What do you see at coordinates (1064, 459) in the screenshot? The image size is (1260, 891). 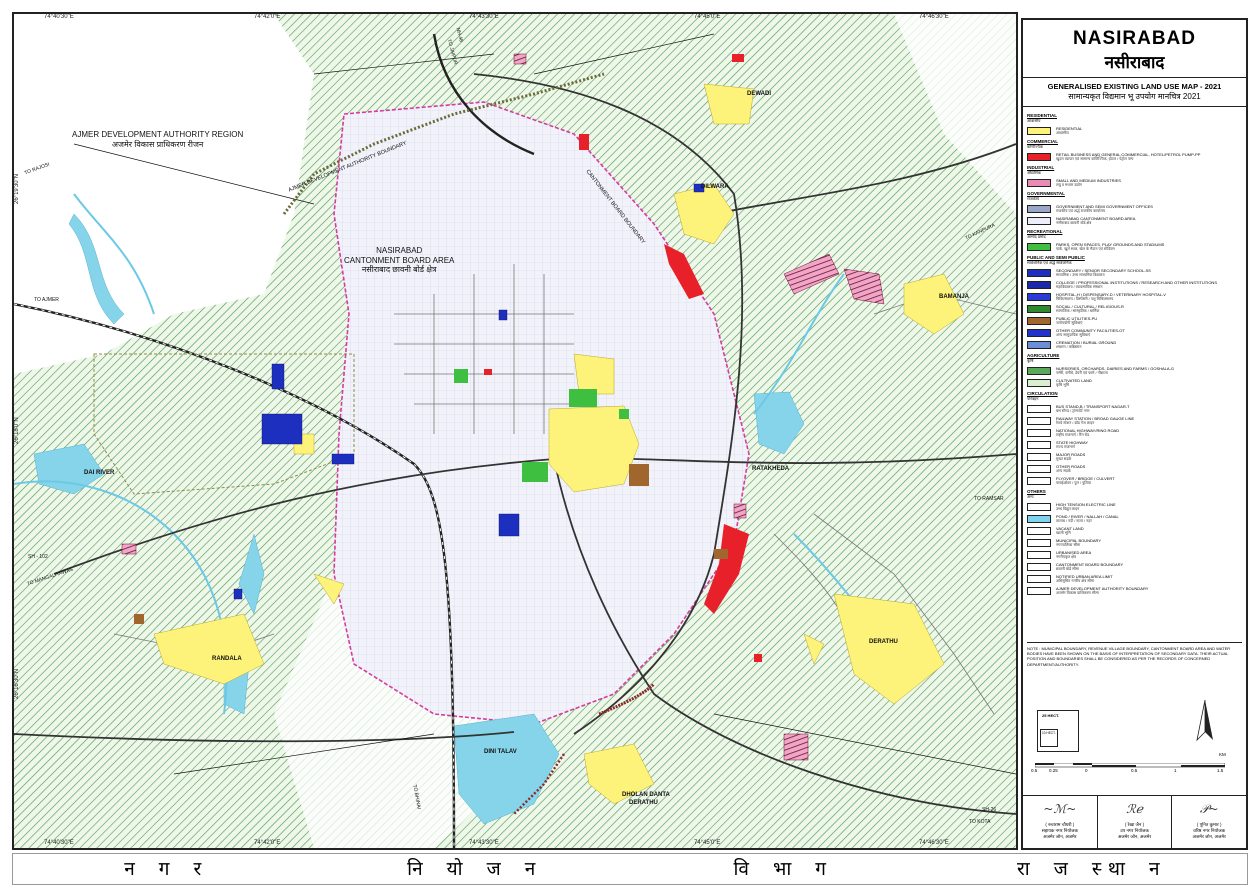 I see `legend-label-hi: मुख्य सड़कें` at bounding box center [1064, 459].